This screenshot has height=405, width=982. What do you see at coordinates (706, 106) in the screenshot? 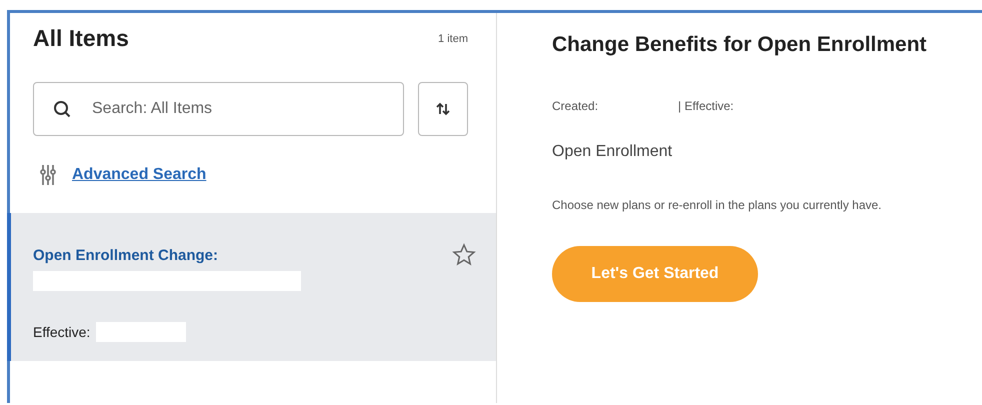
I see `effective-label: | Effective:` at bounding box center [706, 106].